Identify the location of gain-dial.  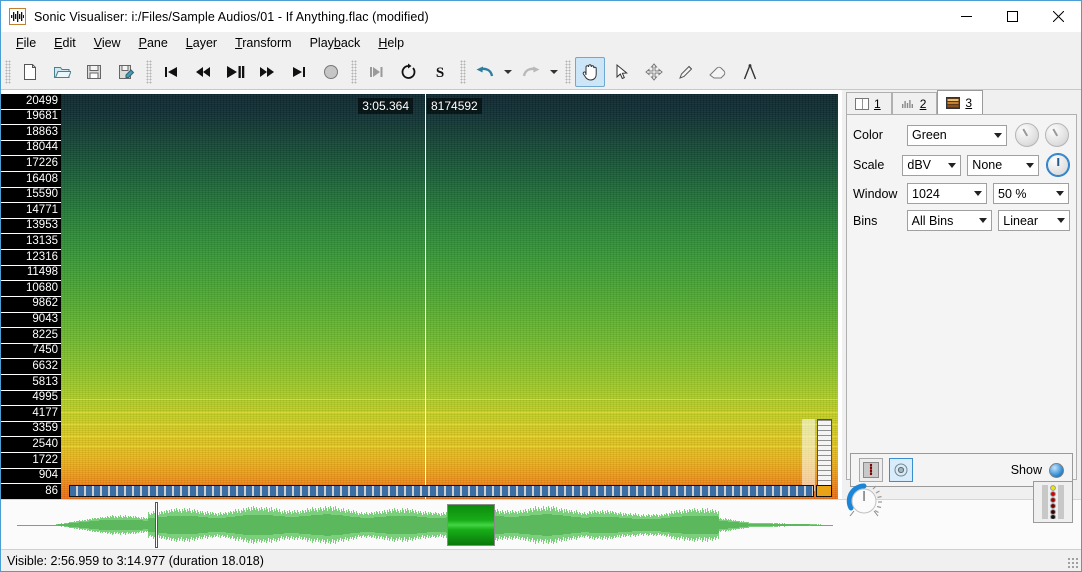
(1027, 135).